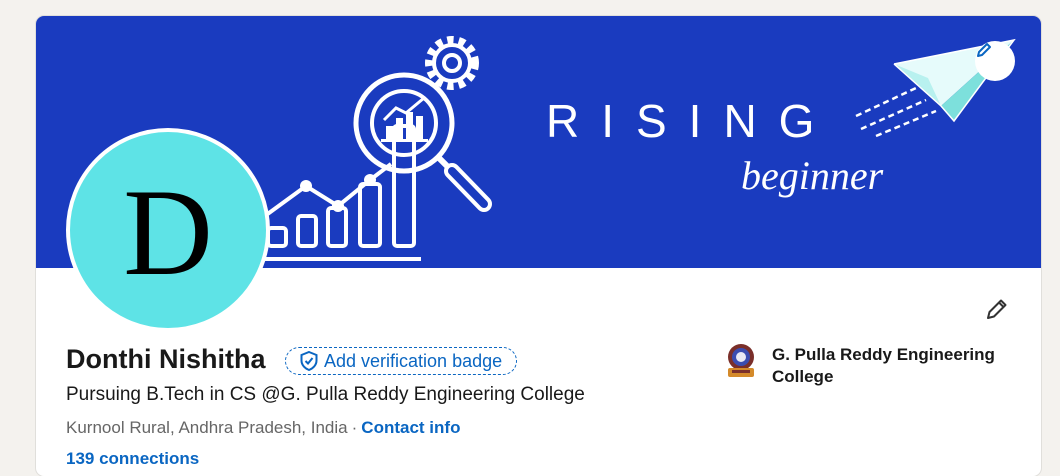  Describe the element at coordinates (166, 359) in the screenshot. I see `profile-name: Donthi Nishitha` at that location.